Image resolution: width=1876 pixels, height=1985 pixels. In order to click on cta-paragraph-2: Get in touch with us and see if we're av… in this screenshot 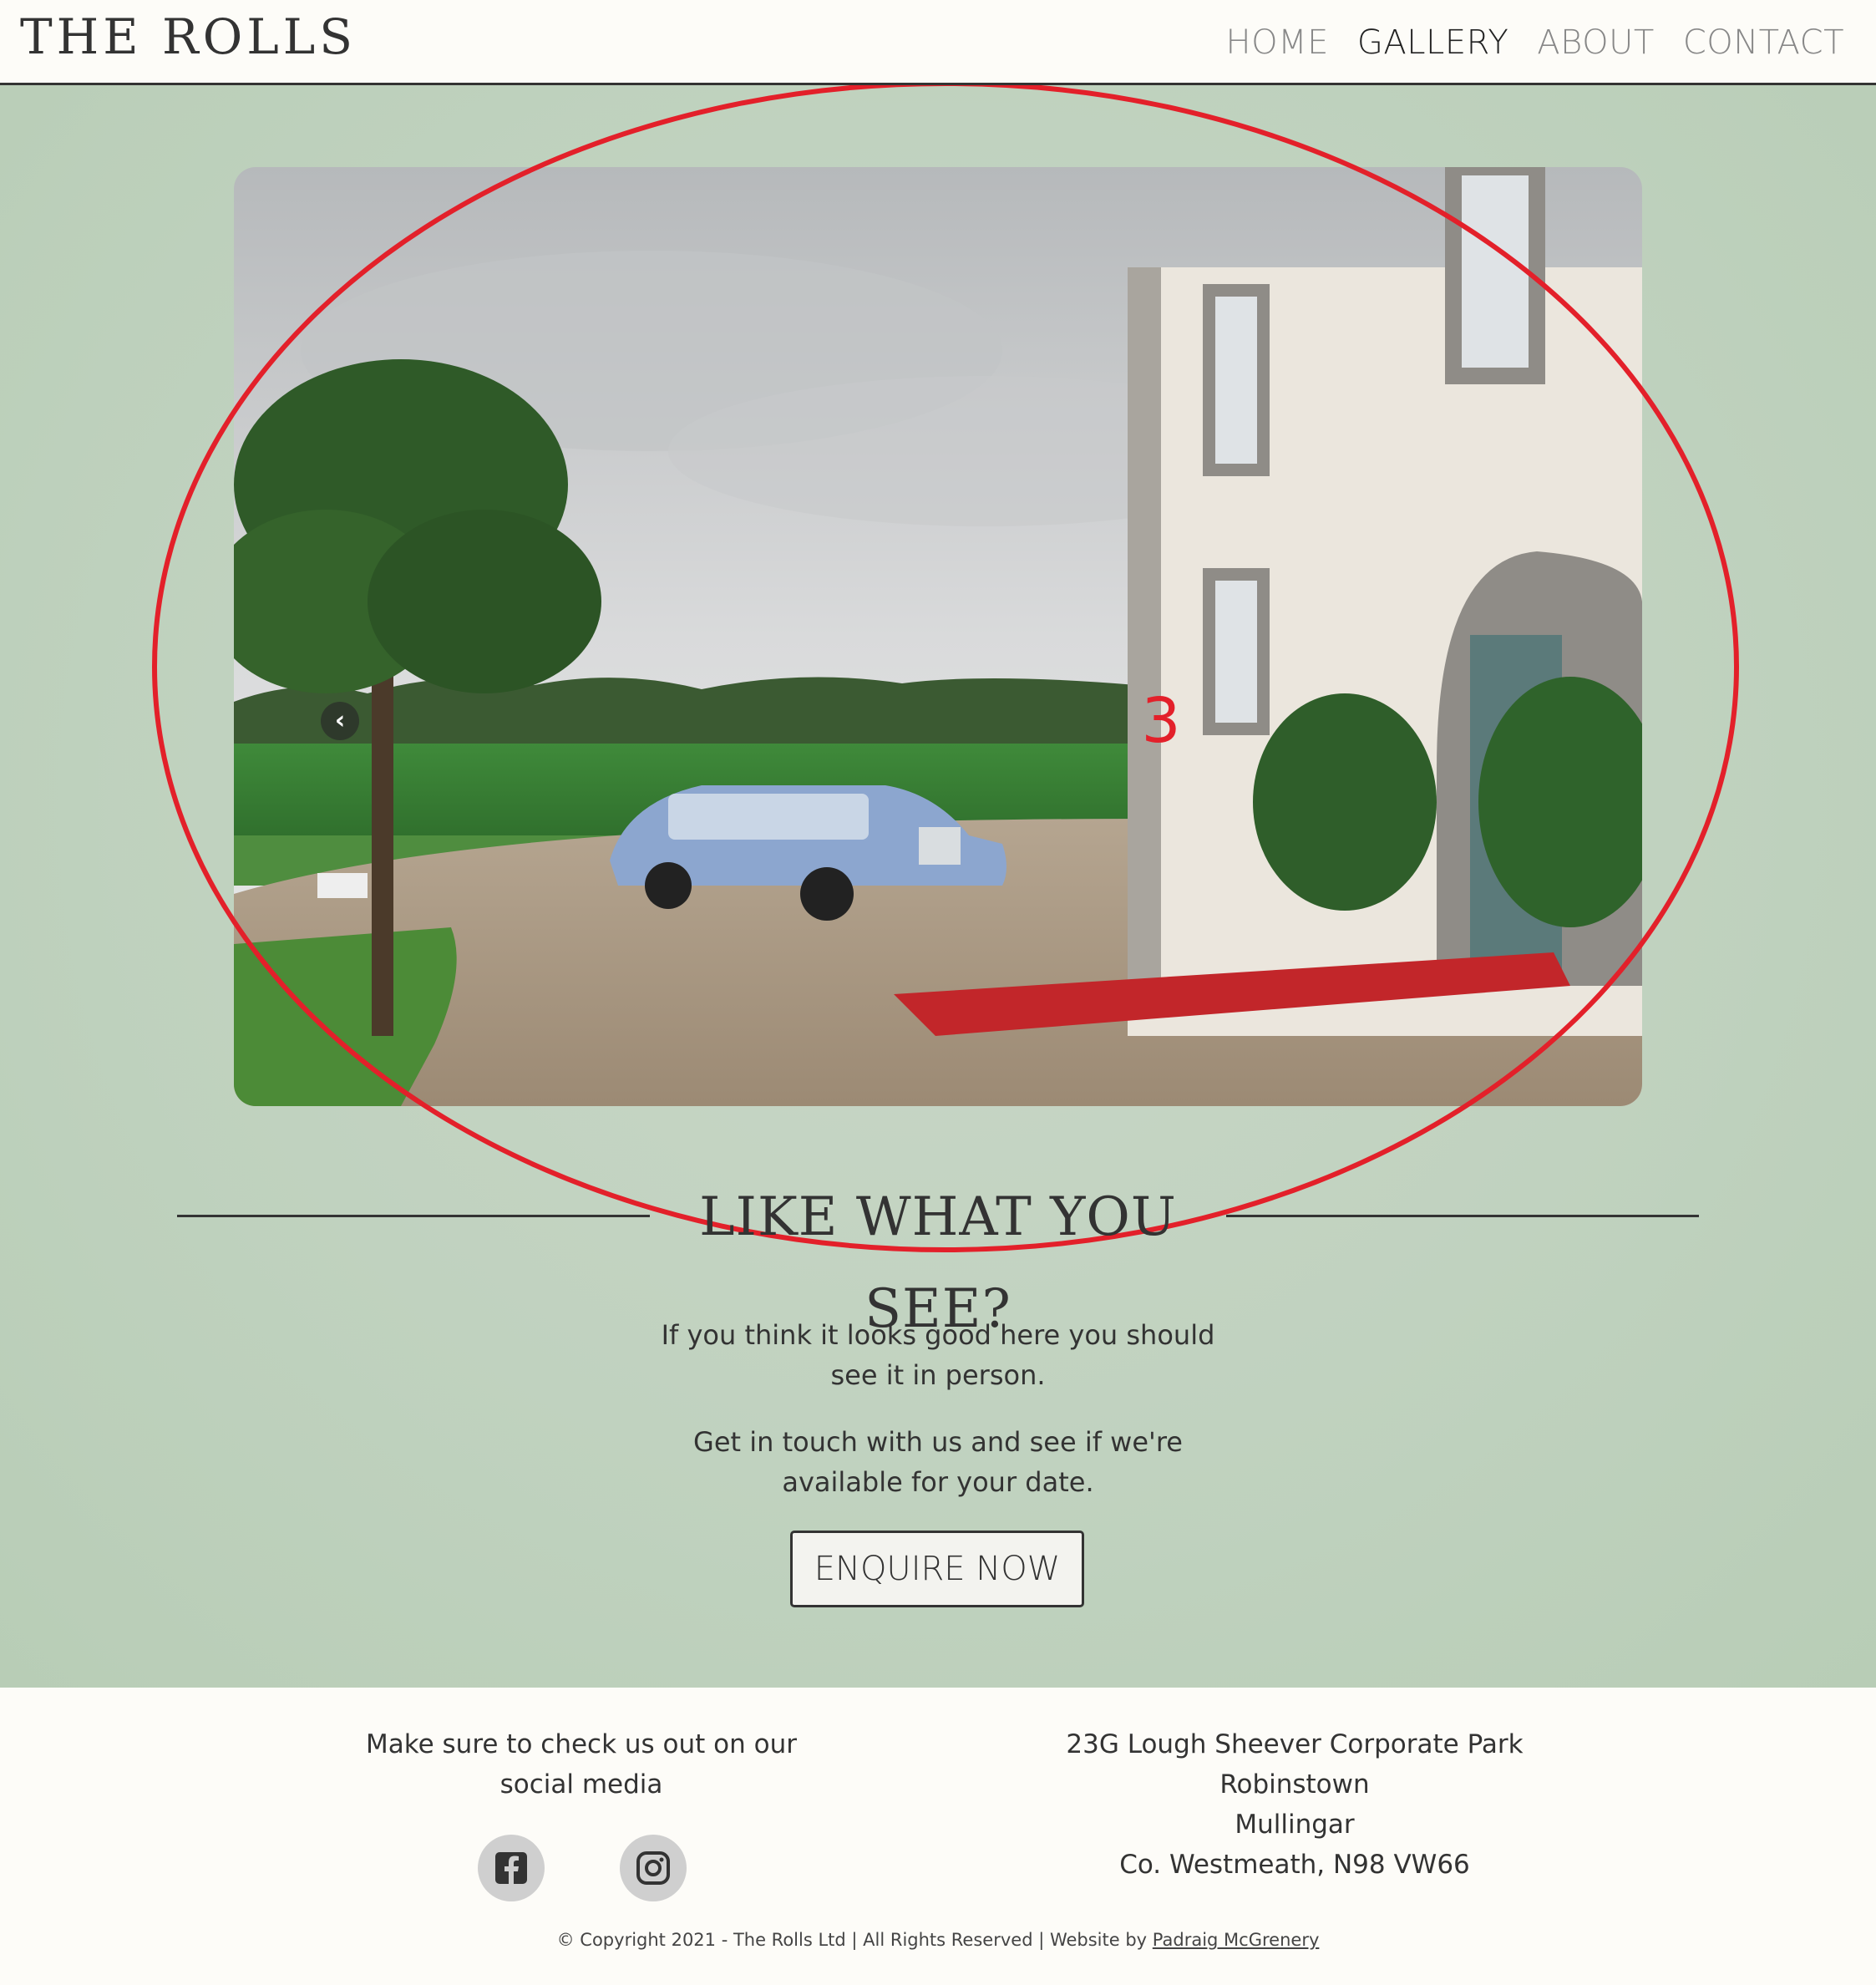, I will do `click(938, 1462)`.